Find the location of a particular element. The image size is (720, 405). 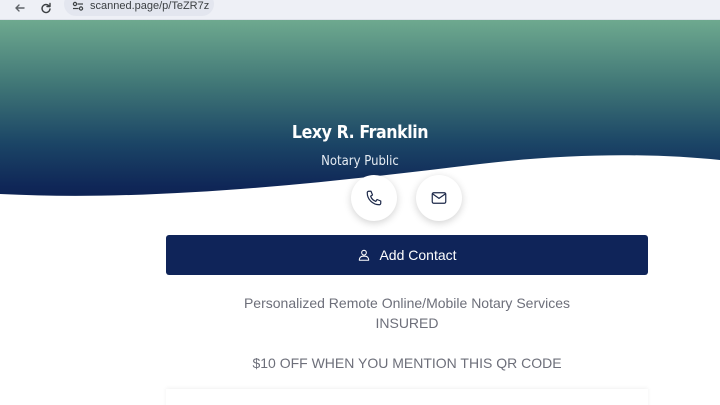

browser-toolbar: scanned.page/p/TeZR7z is located at coordinates (360, 10).